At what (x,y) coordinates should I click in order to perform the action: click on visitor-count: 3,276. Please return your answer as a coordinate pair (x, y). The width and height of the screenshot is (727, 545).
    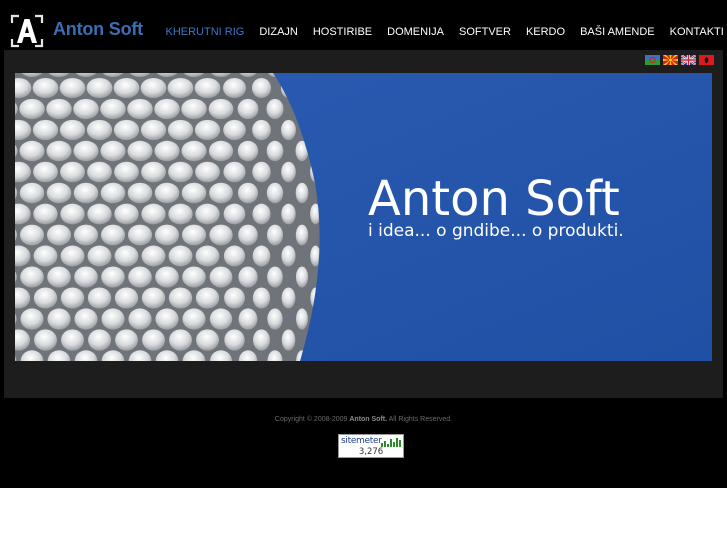
    Looking at the image, I should click on (371, 452).